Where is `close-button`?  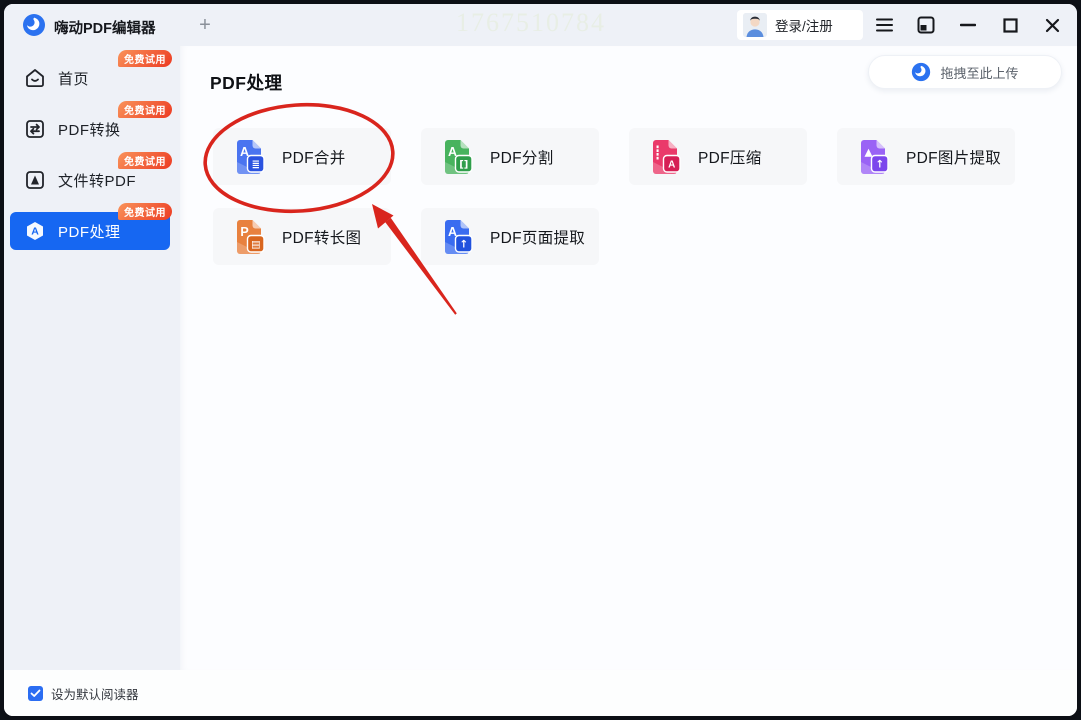
close-button is located at coordinates (1052, 25).